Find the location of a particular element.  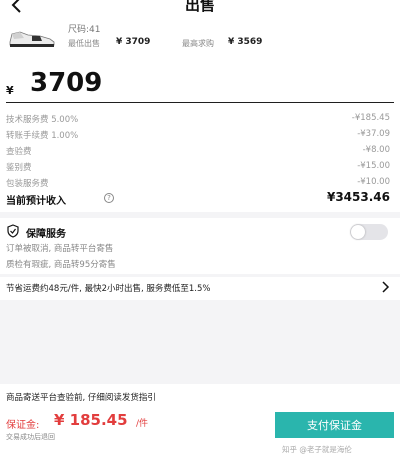

fee-label: 技术服务费 5.00% is located at coordinates (42, 120).